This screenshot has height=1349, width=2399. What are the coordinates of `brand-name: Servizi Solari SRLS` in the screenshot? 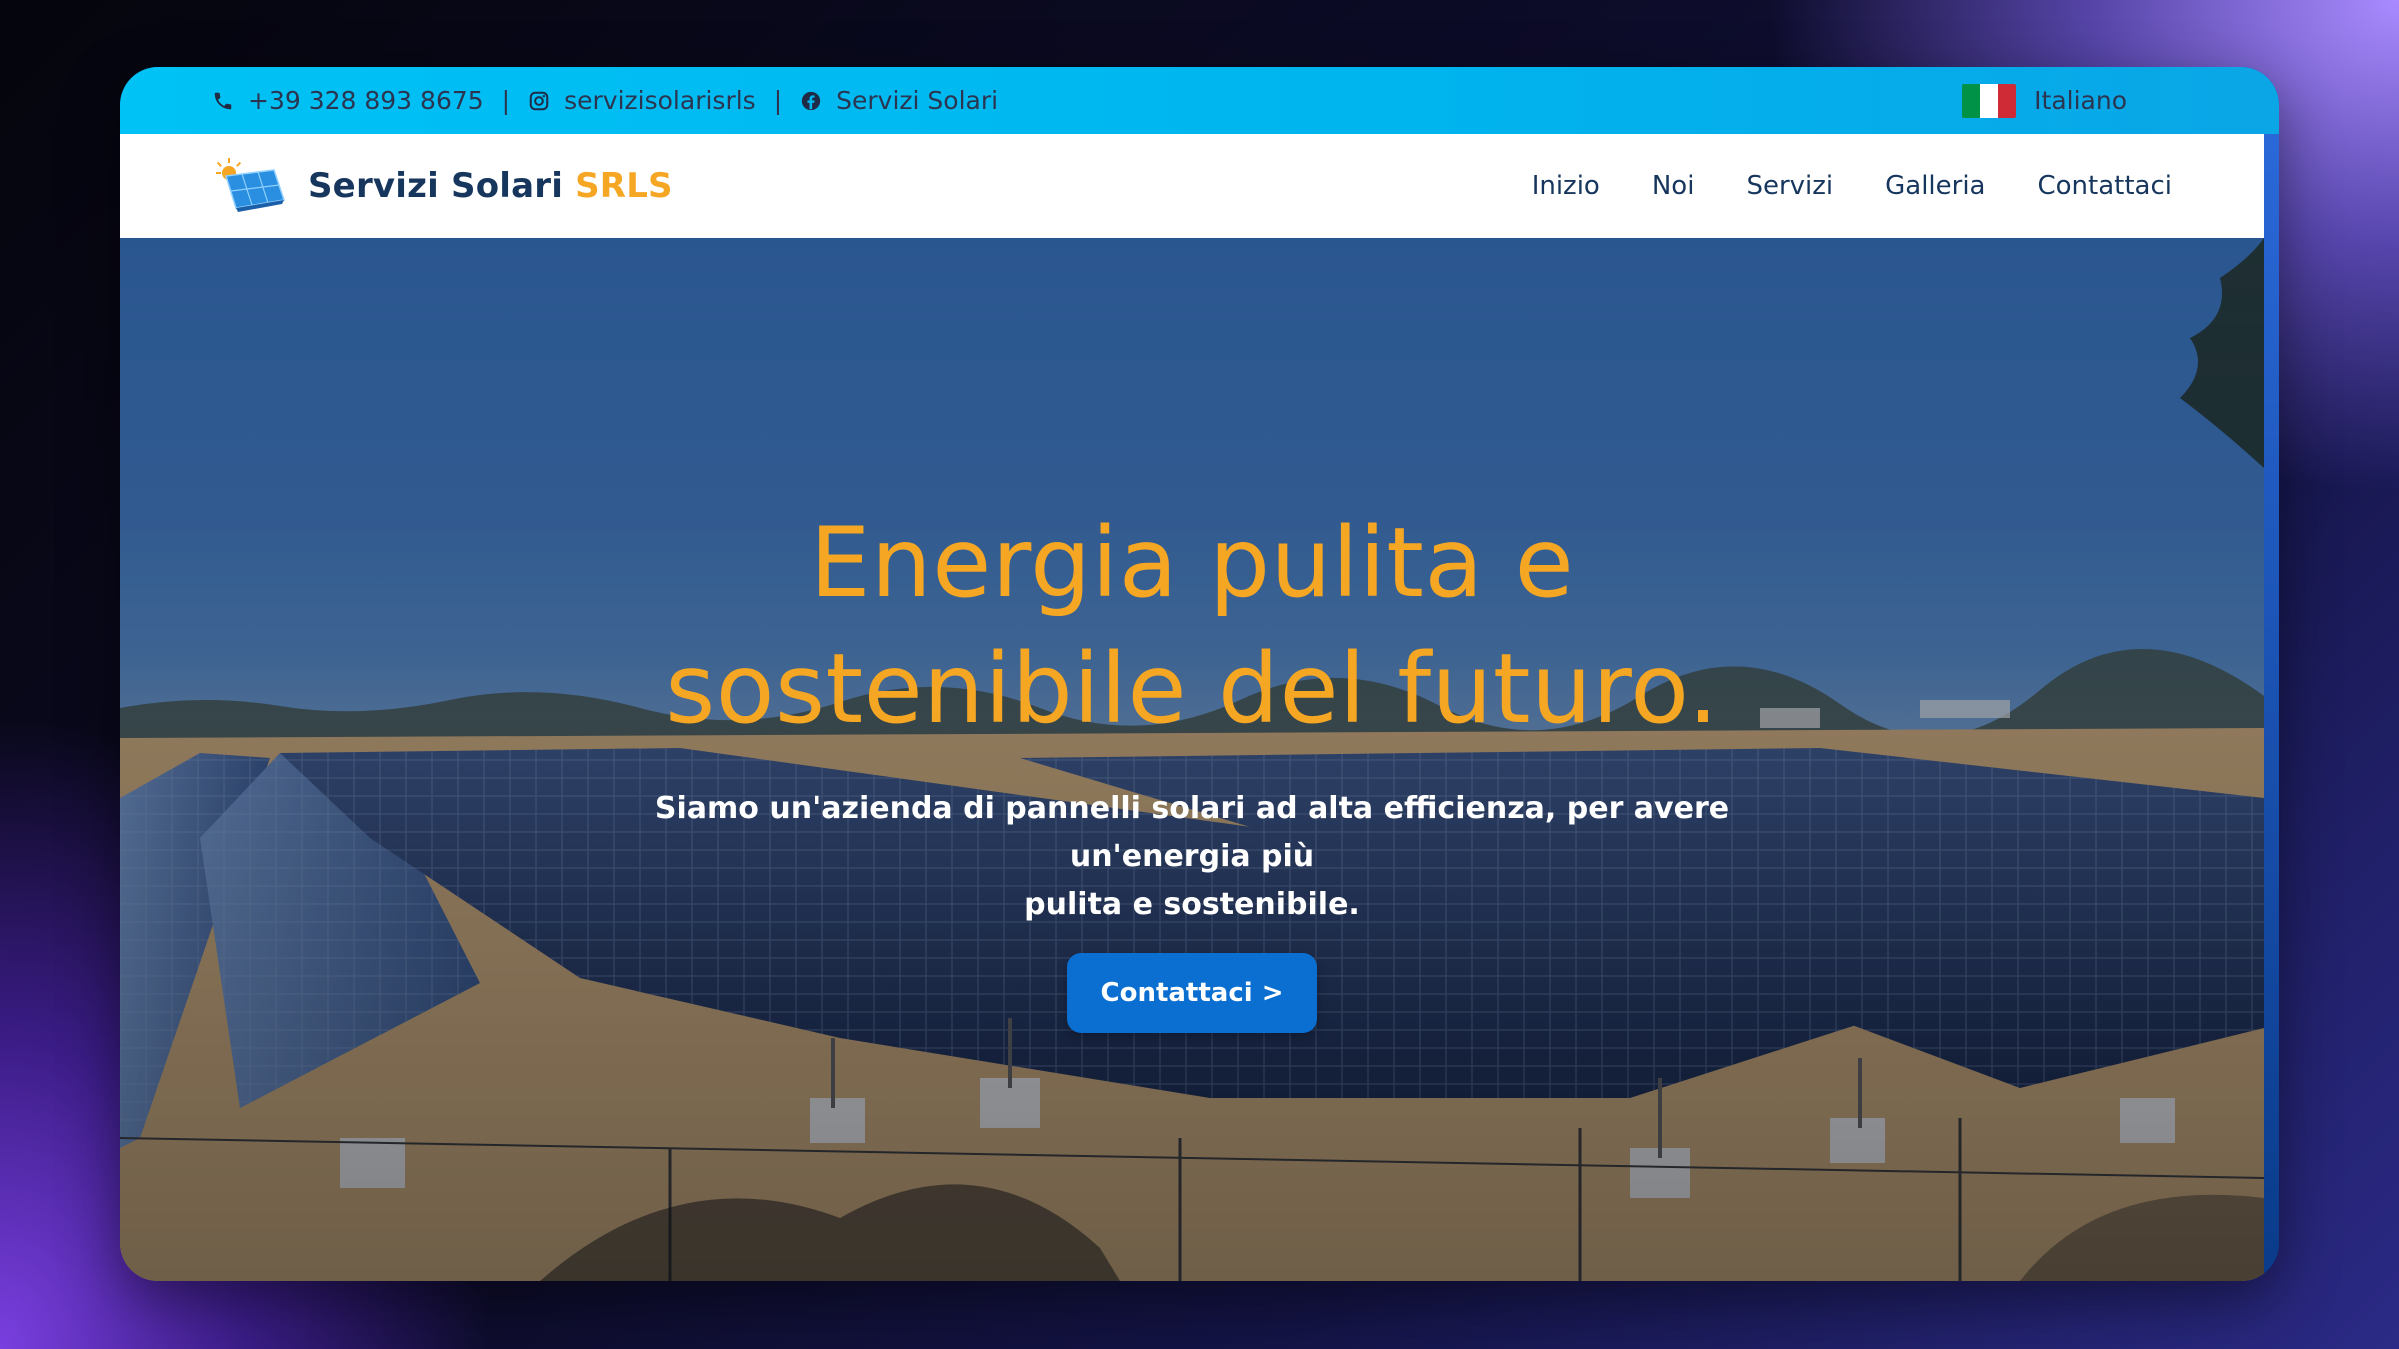 It's located at (490, 186).